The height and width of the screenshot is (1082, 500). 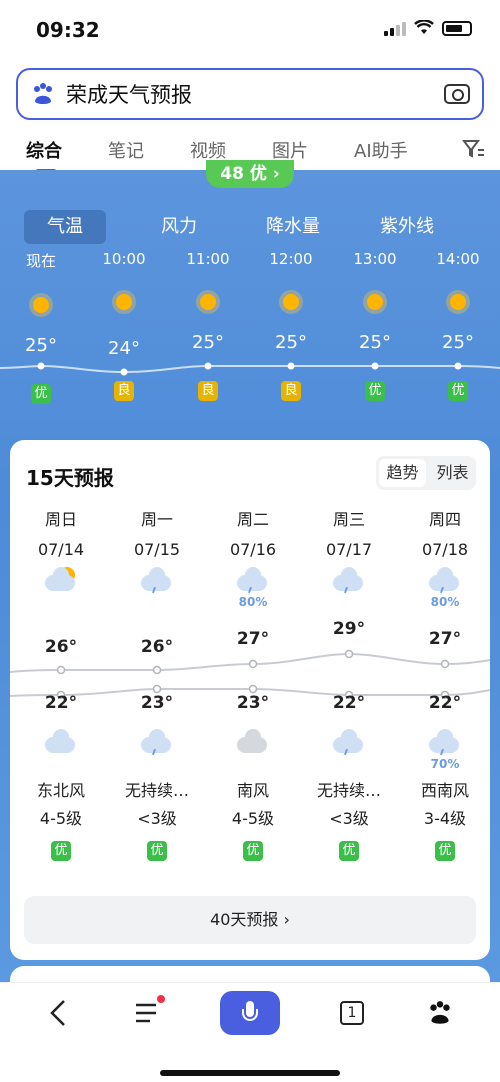 What do you see at coordinates (61, 580) in the screenshot?
I see `sun-cloud-icon` at bounding box center [61, 580].